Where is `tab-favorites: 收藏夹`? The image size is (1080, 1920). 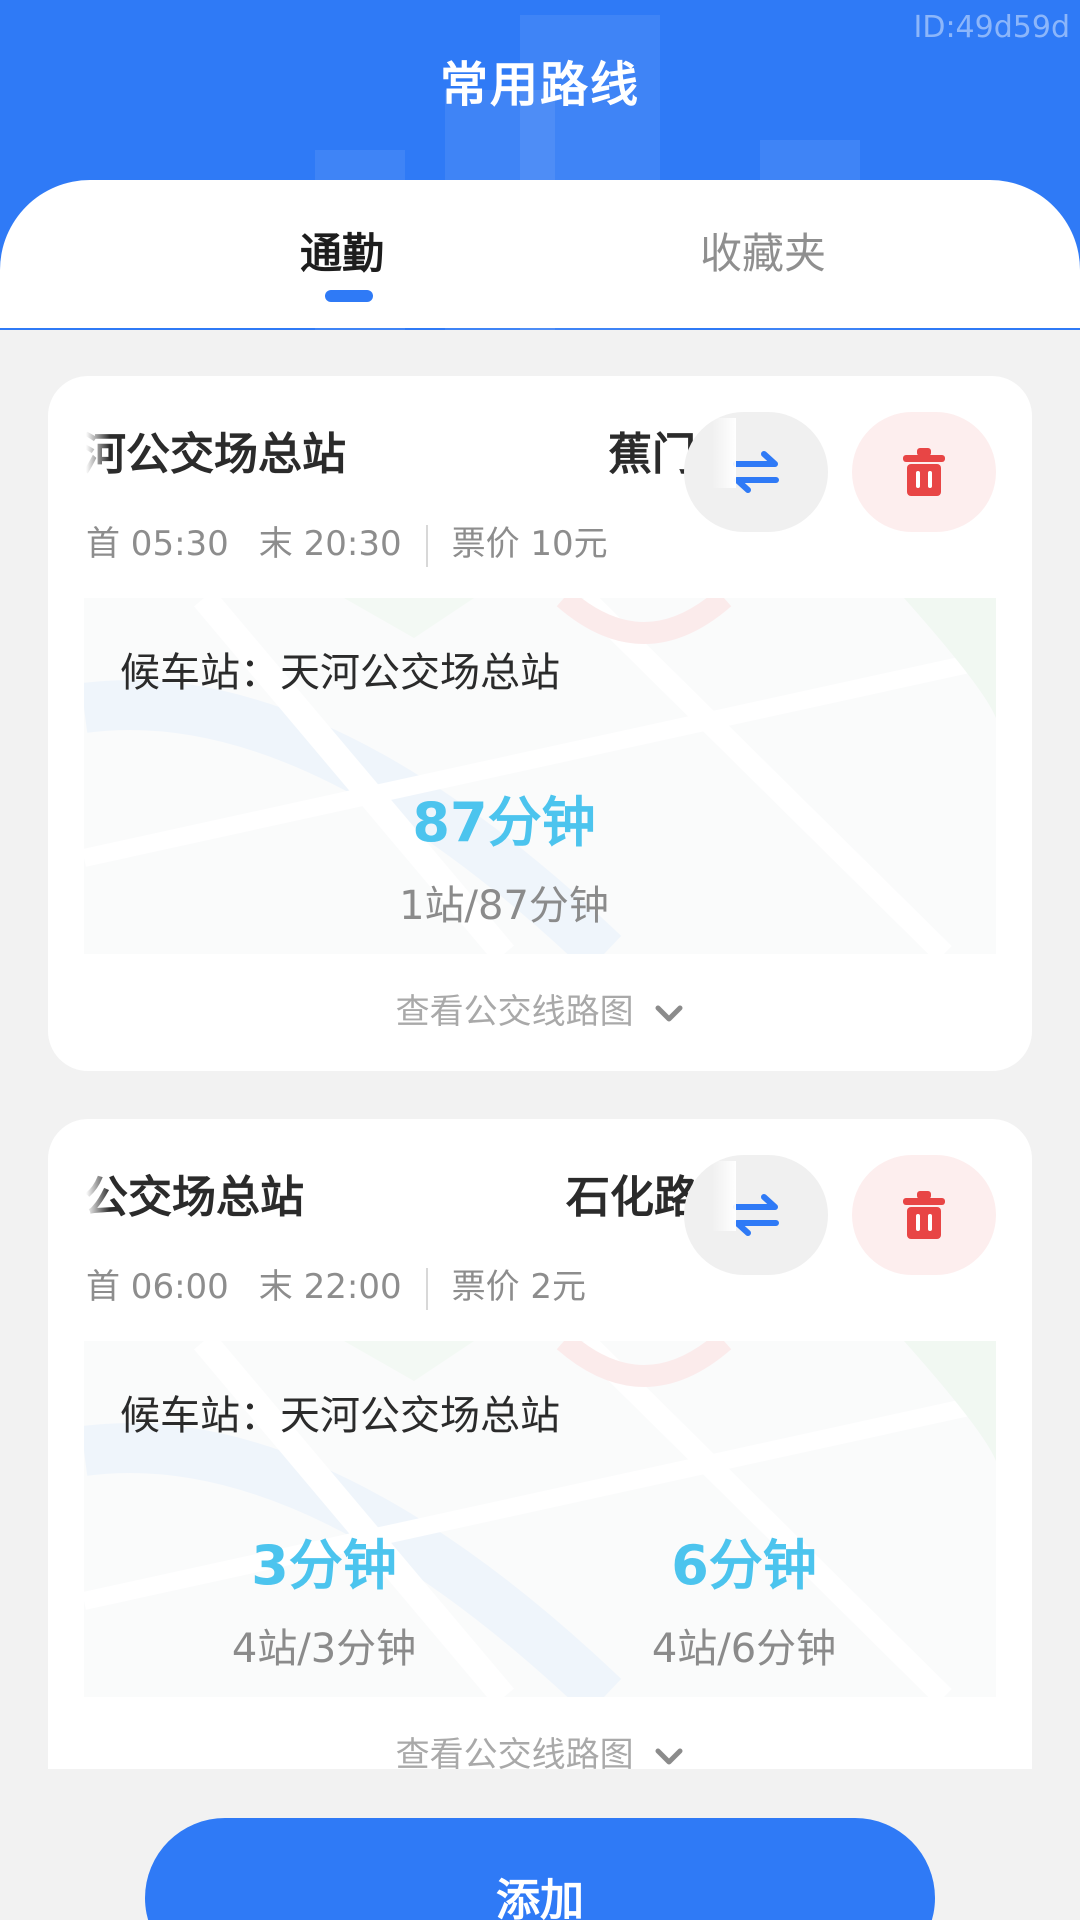
tab-favorites: 收藏夹 is located at coordinates (763, 250).